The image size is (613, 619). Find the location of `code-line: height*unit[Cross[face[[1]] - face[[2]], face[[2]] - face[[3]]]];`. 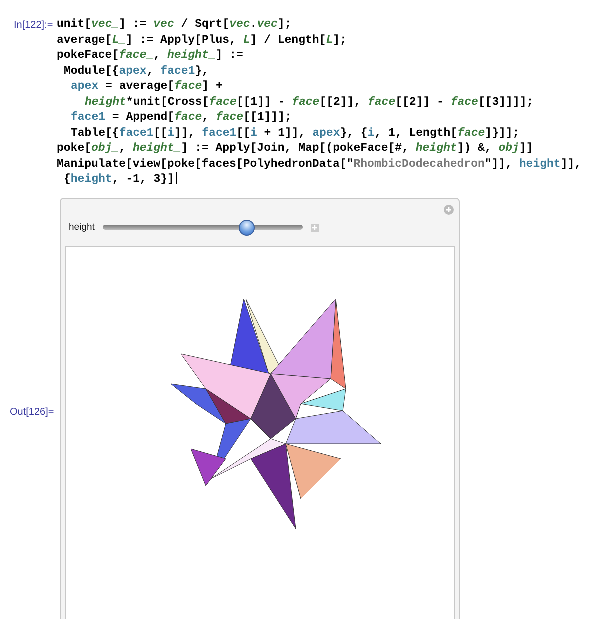

code-line: height*unit[Cross[face[[1]] - face[[2]], face[[2]] - face[[3]]]]; is located at coordinates (309, 102).